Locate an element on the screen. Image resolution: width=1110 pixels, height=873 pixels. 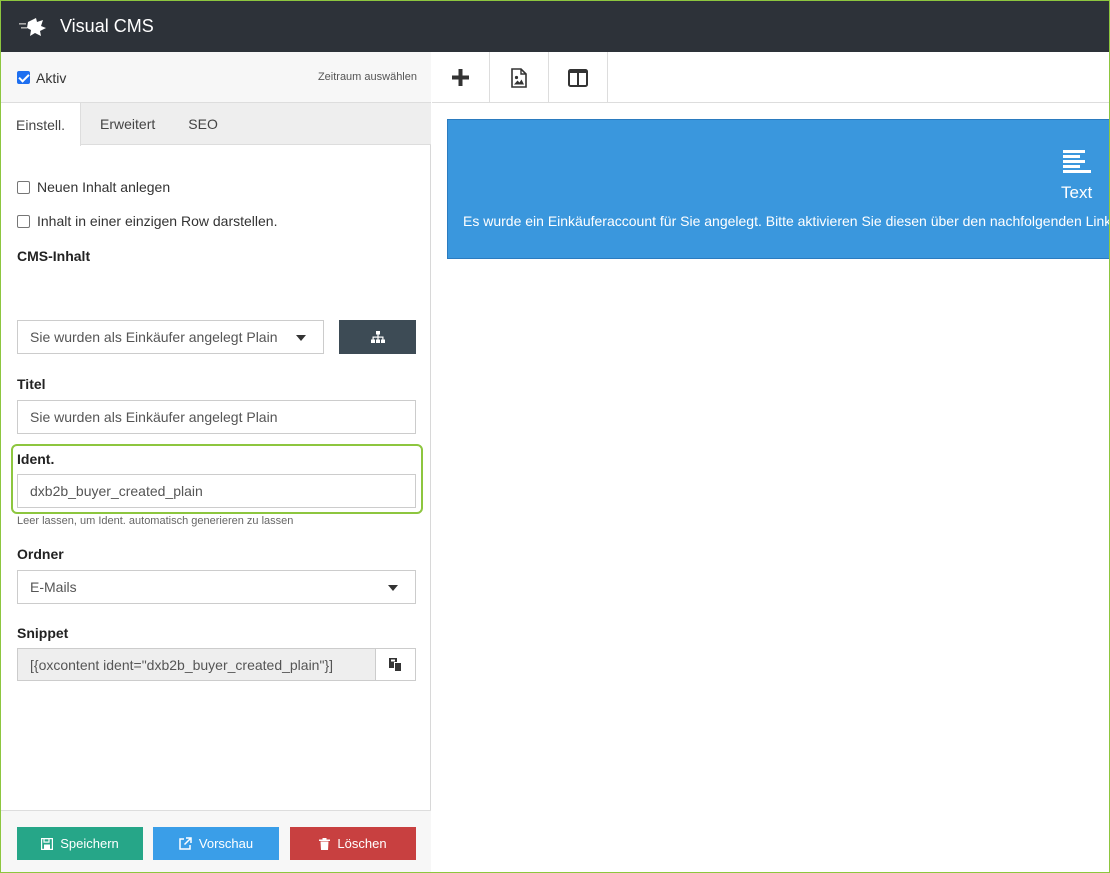
snippet-label: Snippet is located at coordinates (43, 633).